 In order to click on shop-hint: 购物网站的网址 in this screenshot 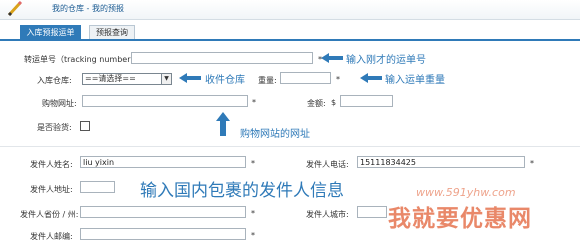, I will do `click(275, 134)`.